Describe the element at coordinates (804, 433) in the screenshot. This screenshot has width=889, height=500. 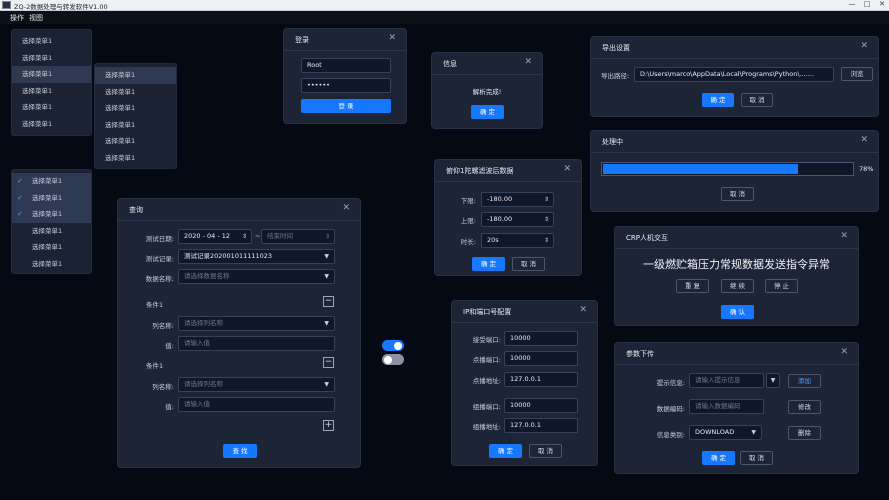
I see `delete-button: 删除` at that location.